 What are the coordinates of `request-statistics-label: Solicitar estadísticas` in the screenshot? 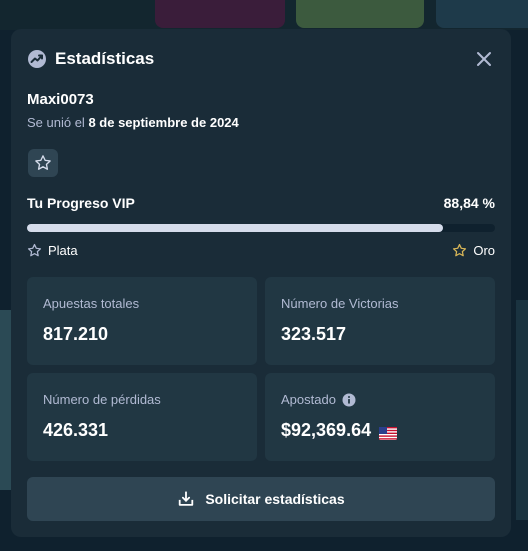 It's located at (275, 499).